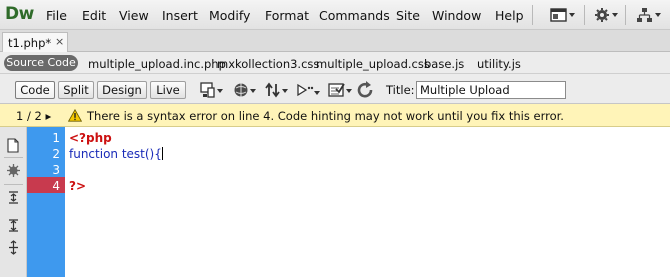  Describe the element at coordinates (509, 15) in the screenshot. I see `menu-help: Help` at that location.